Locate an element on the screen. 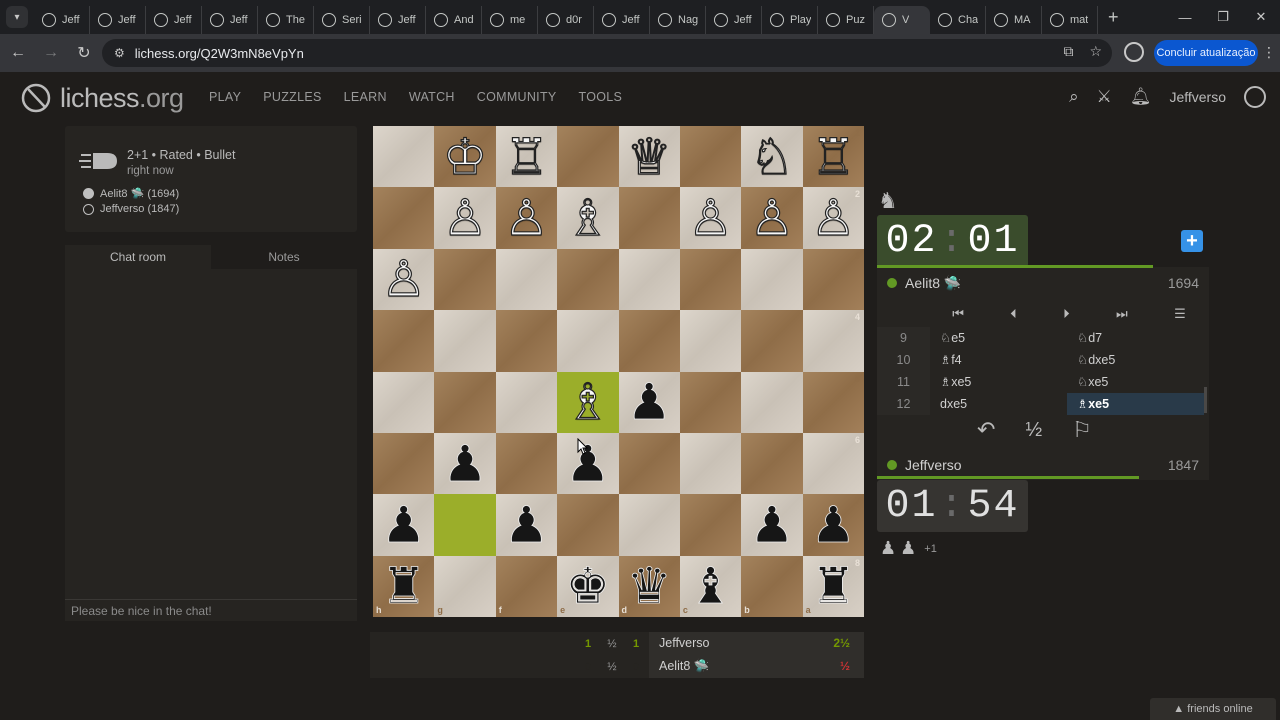  back-button: ← is located at coordinates (18, 53).